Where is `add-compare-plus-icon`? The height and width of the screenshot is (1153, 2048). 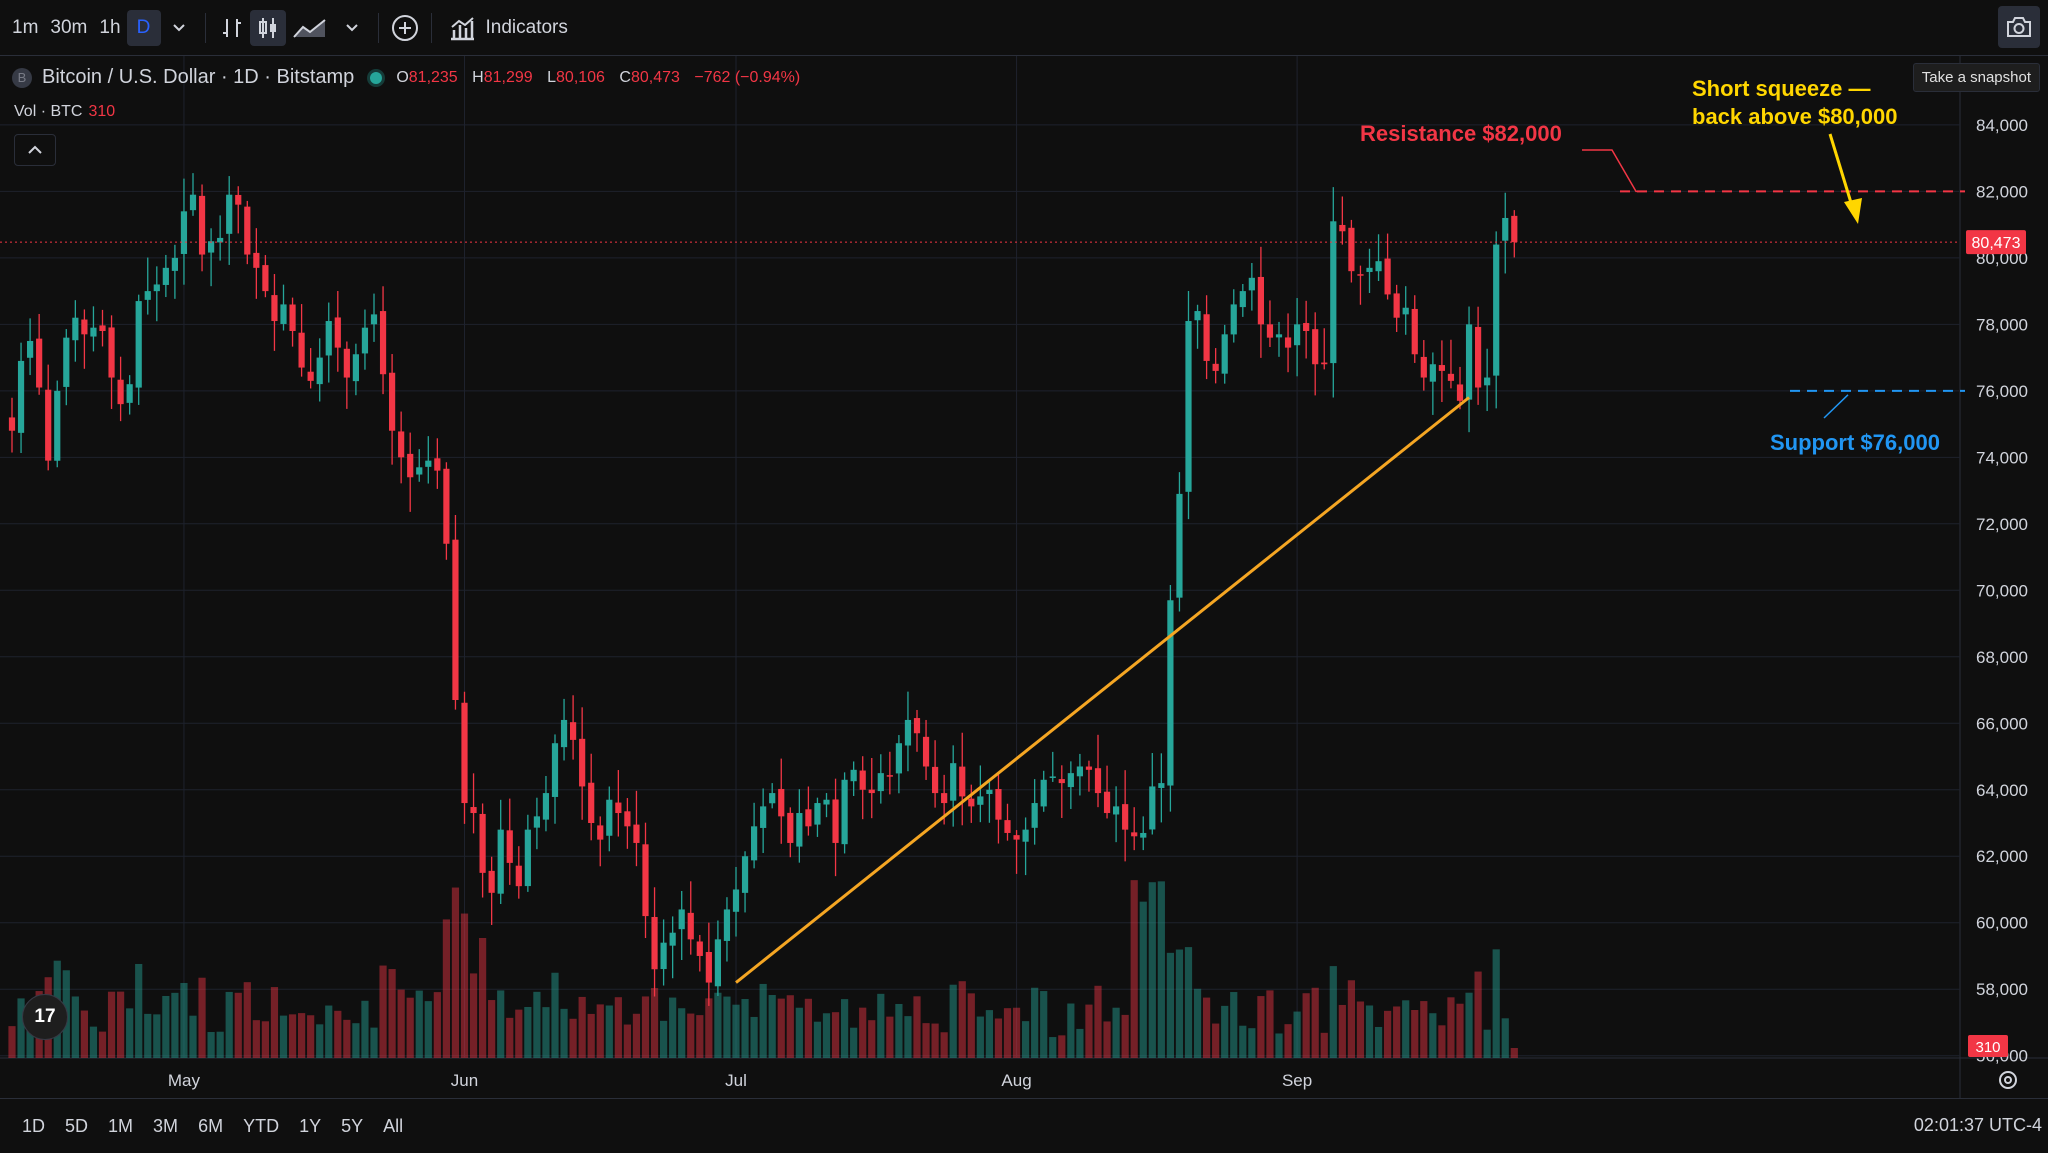
add-compare-plus-icon is located at coordinates (405, 28).